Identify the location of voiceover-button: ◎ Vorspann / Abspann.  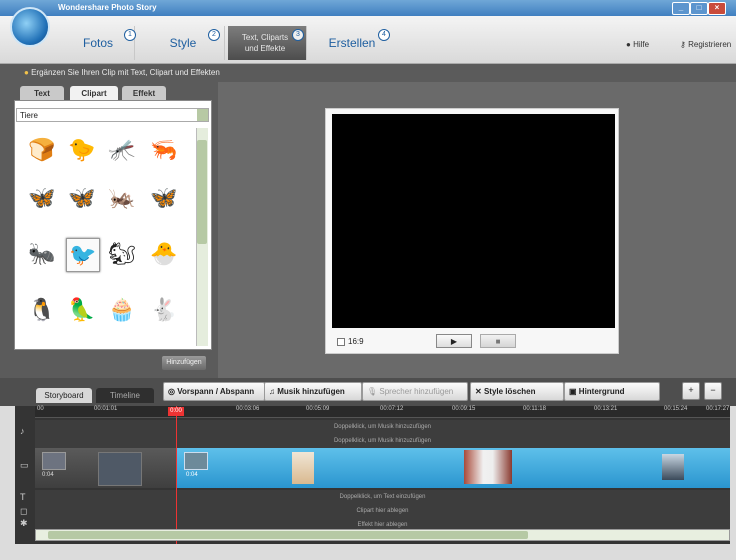
(214, 391).